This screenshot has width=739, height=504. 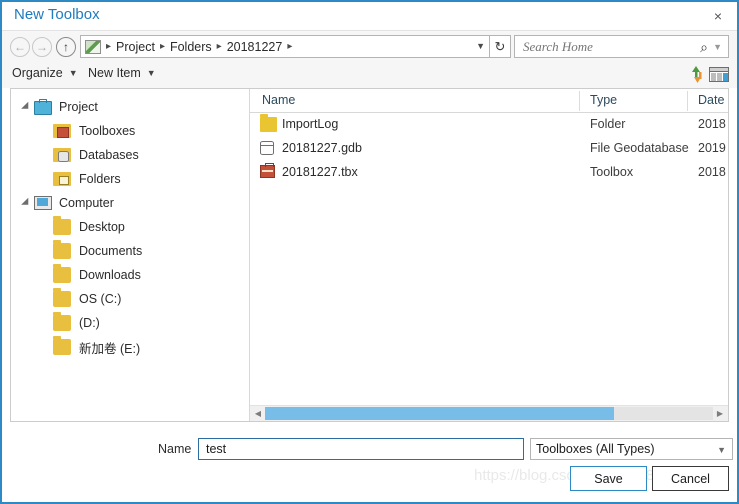 I want to click on search-box: ⌕ ▼, so click(x=621, y=46).